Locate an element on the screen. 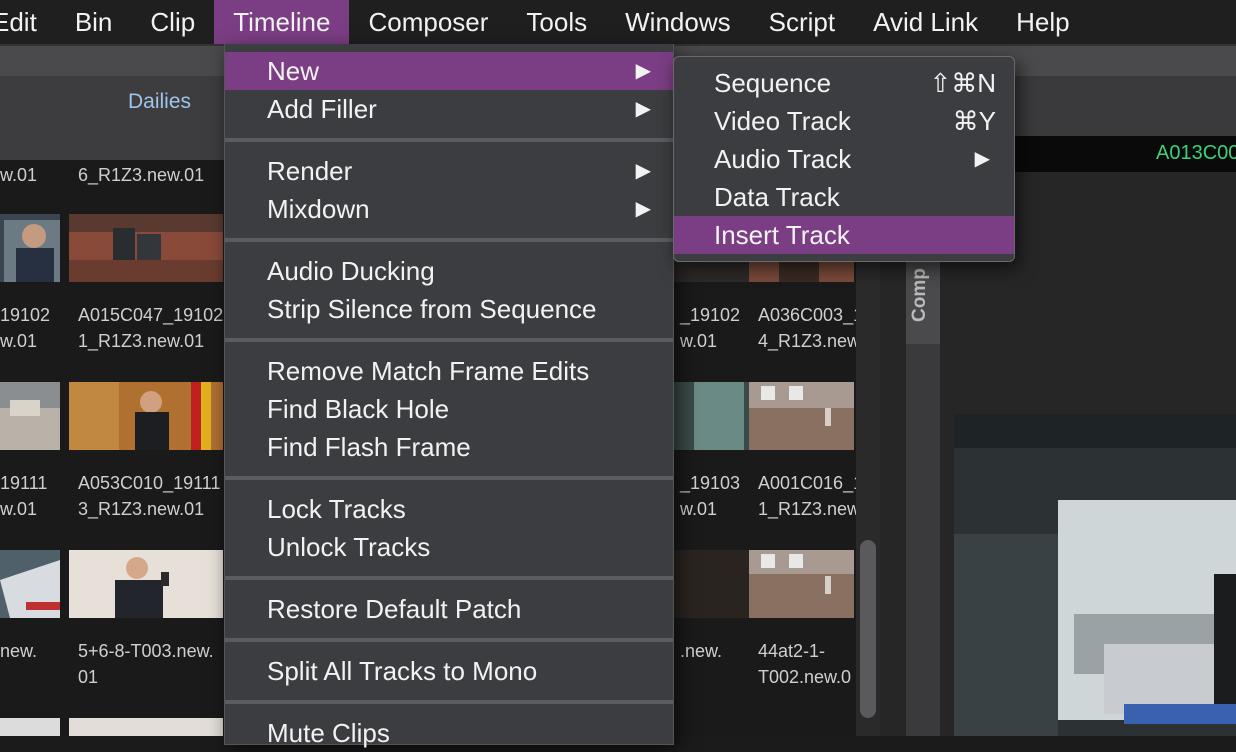  menu-item-find-black-hole: Find Black Hole is located at coordinates (449, 409).